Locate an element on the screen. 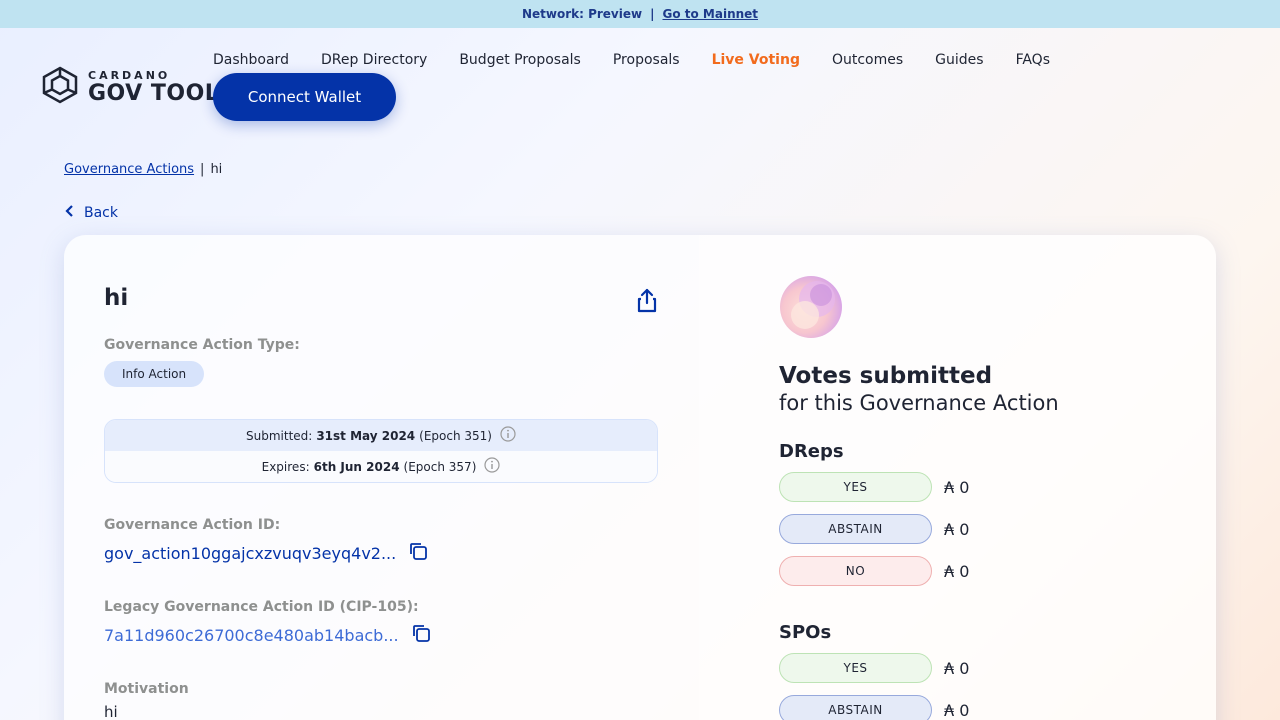  drep-no-amount: ₳ 0 is located at coordinates (957, 571).